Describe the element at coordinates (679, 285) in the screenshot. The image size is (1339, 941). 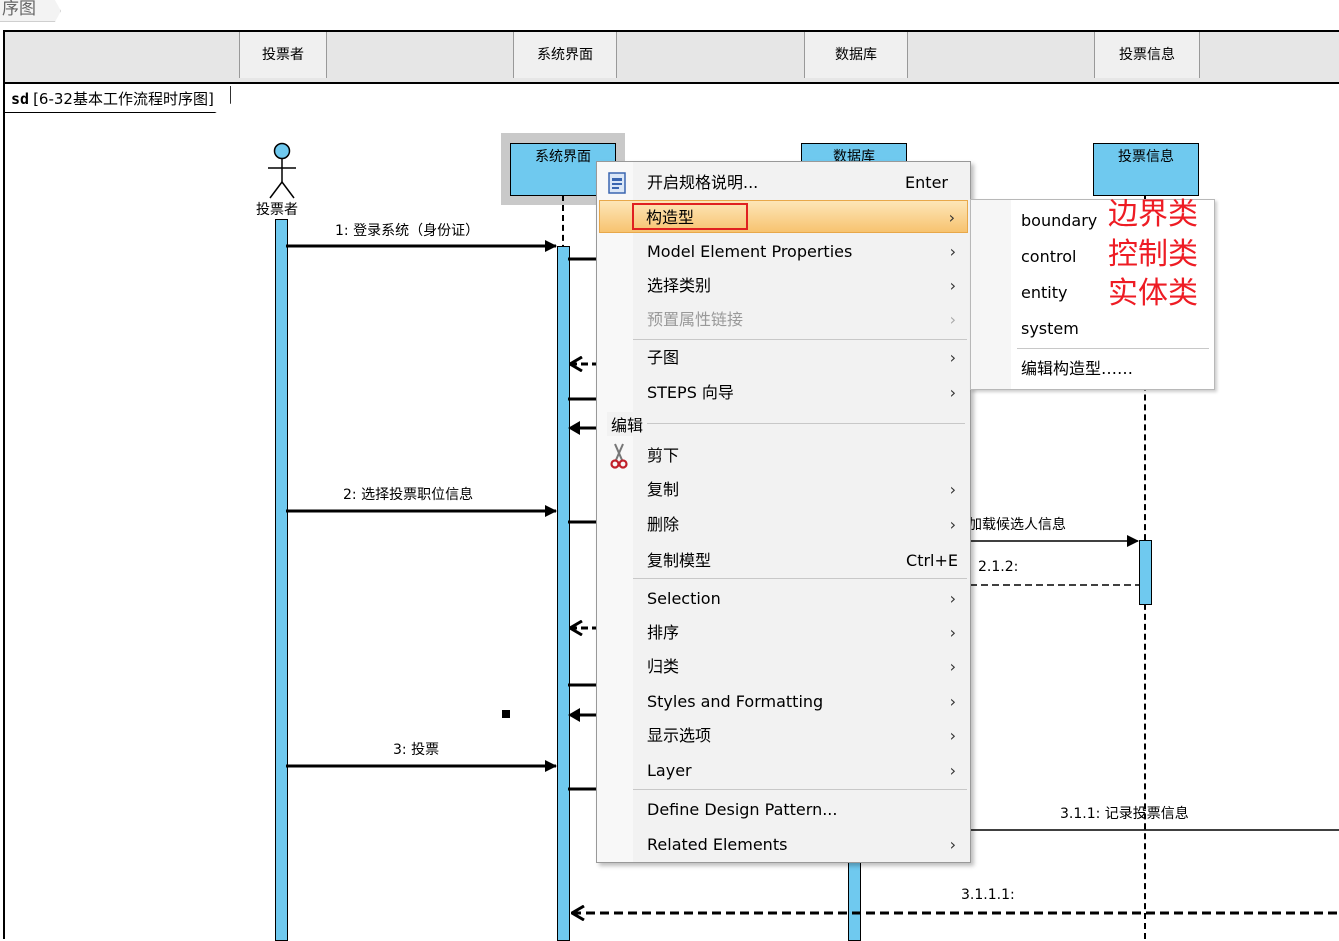
I see `menu-item-label: 选择类别` at that location.